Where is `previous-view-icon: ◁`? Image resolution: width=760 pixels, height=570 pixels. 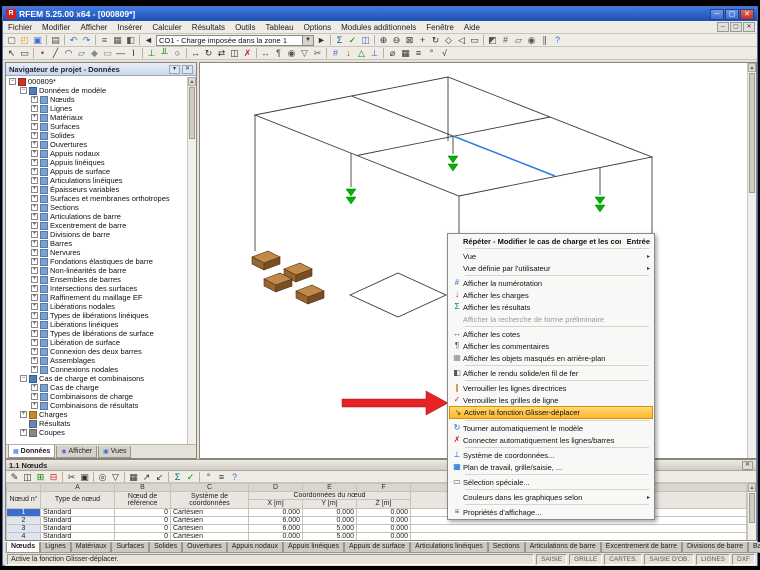 previous-view-icon: ◁ is located at coordinates (461, 40).